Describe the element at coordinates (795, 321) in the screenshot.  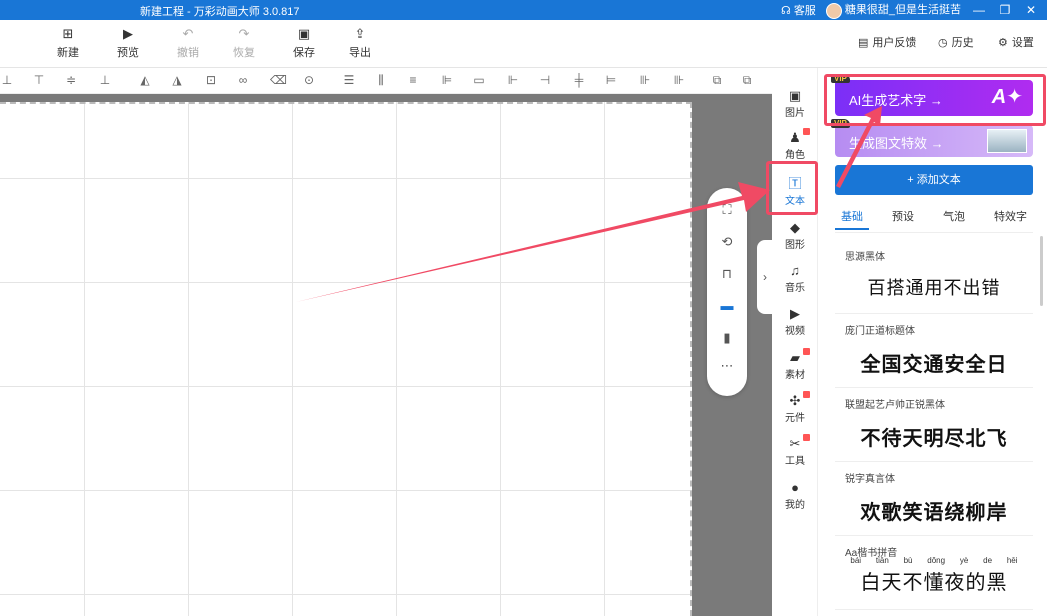
I see `rail-item-video: ▶ 视频` at that location.